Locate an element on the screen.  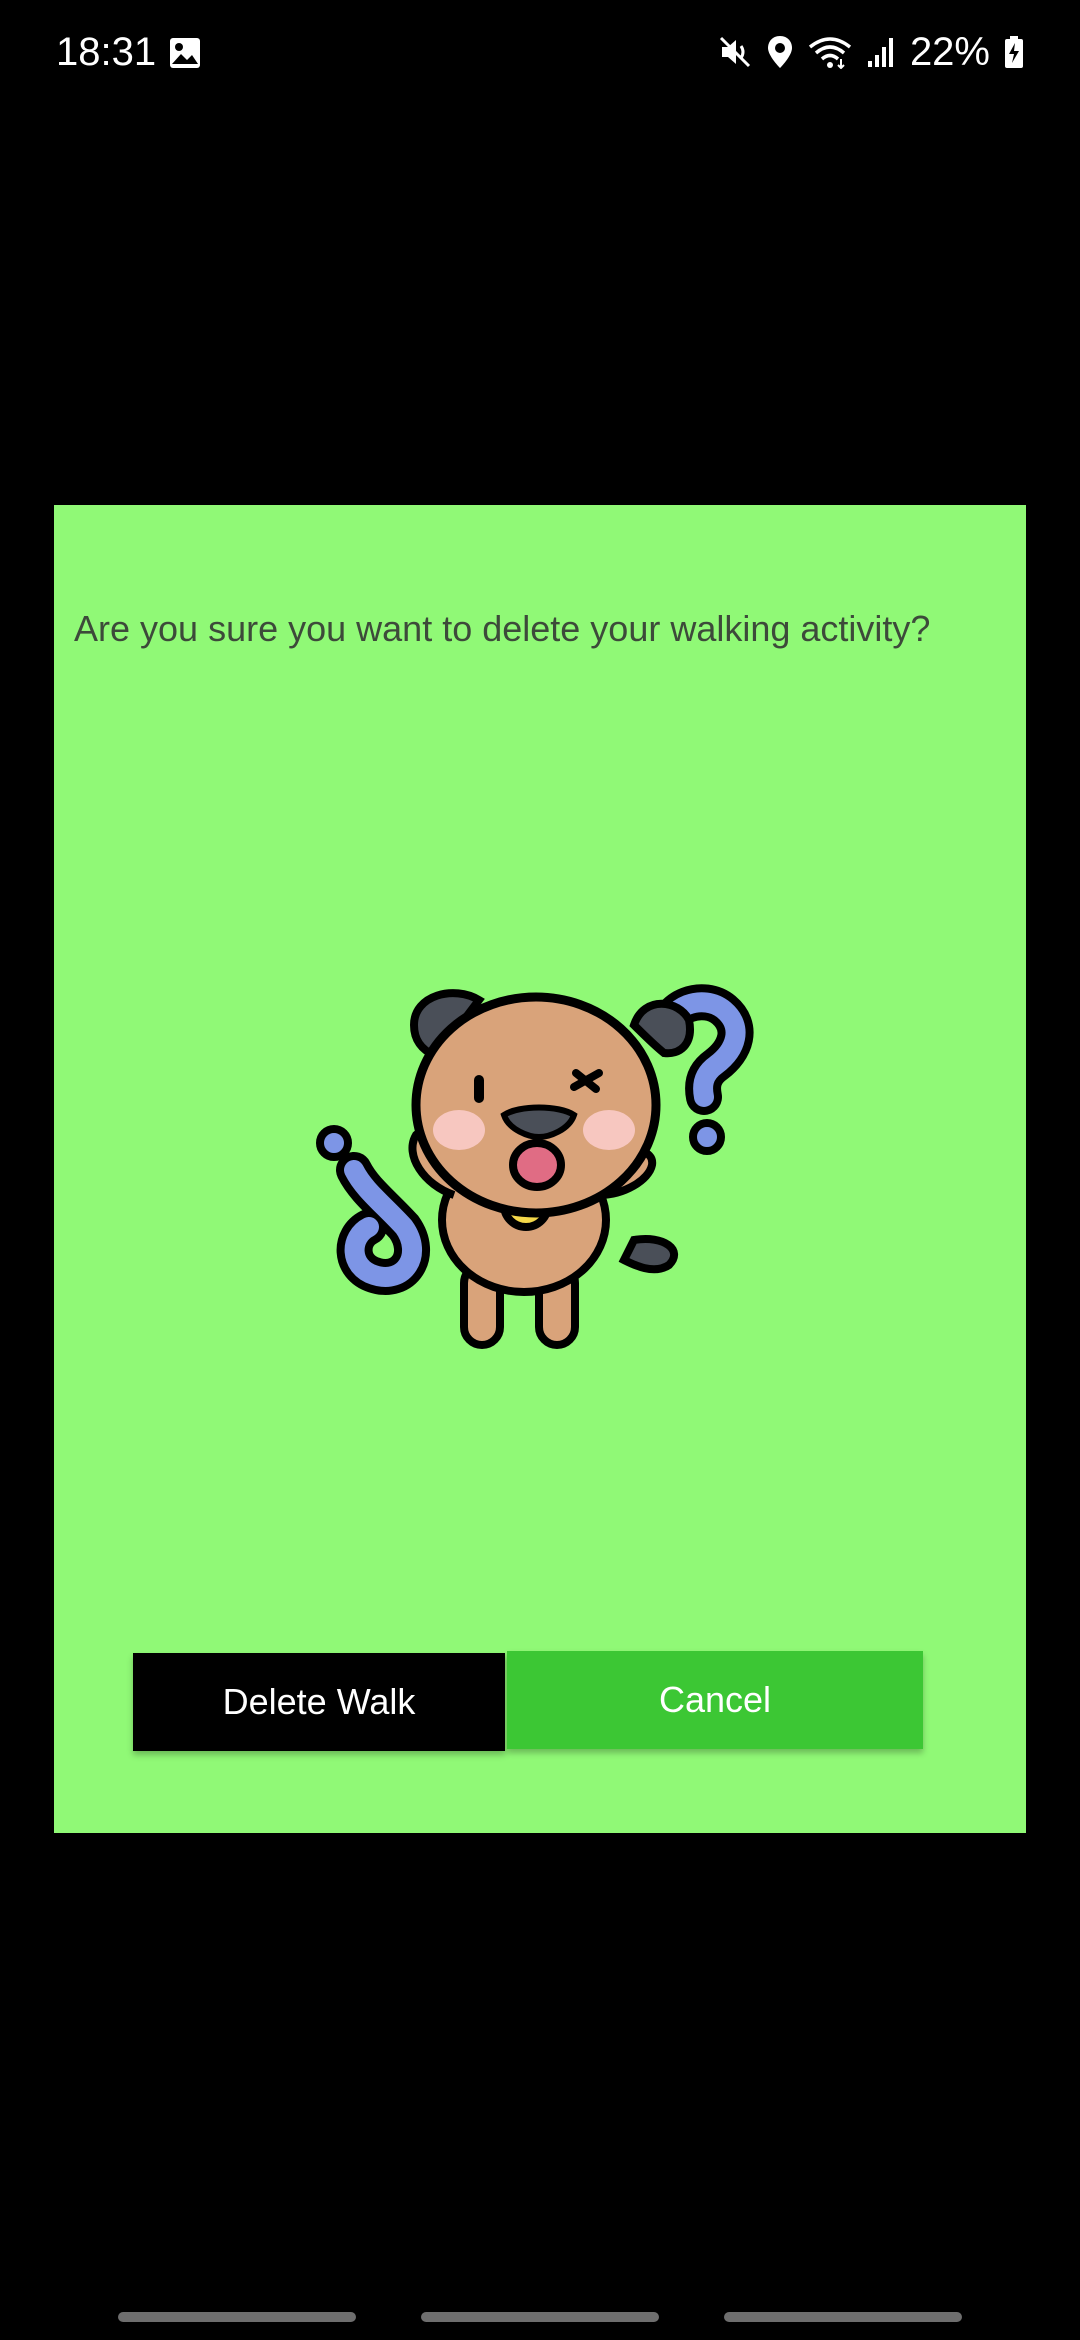
nav-recent-apps is located at coordinates (237, 2317).